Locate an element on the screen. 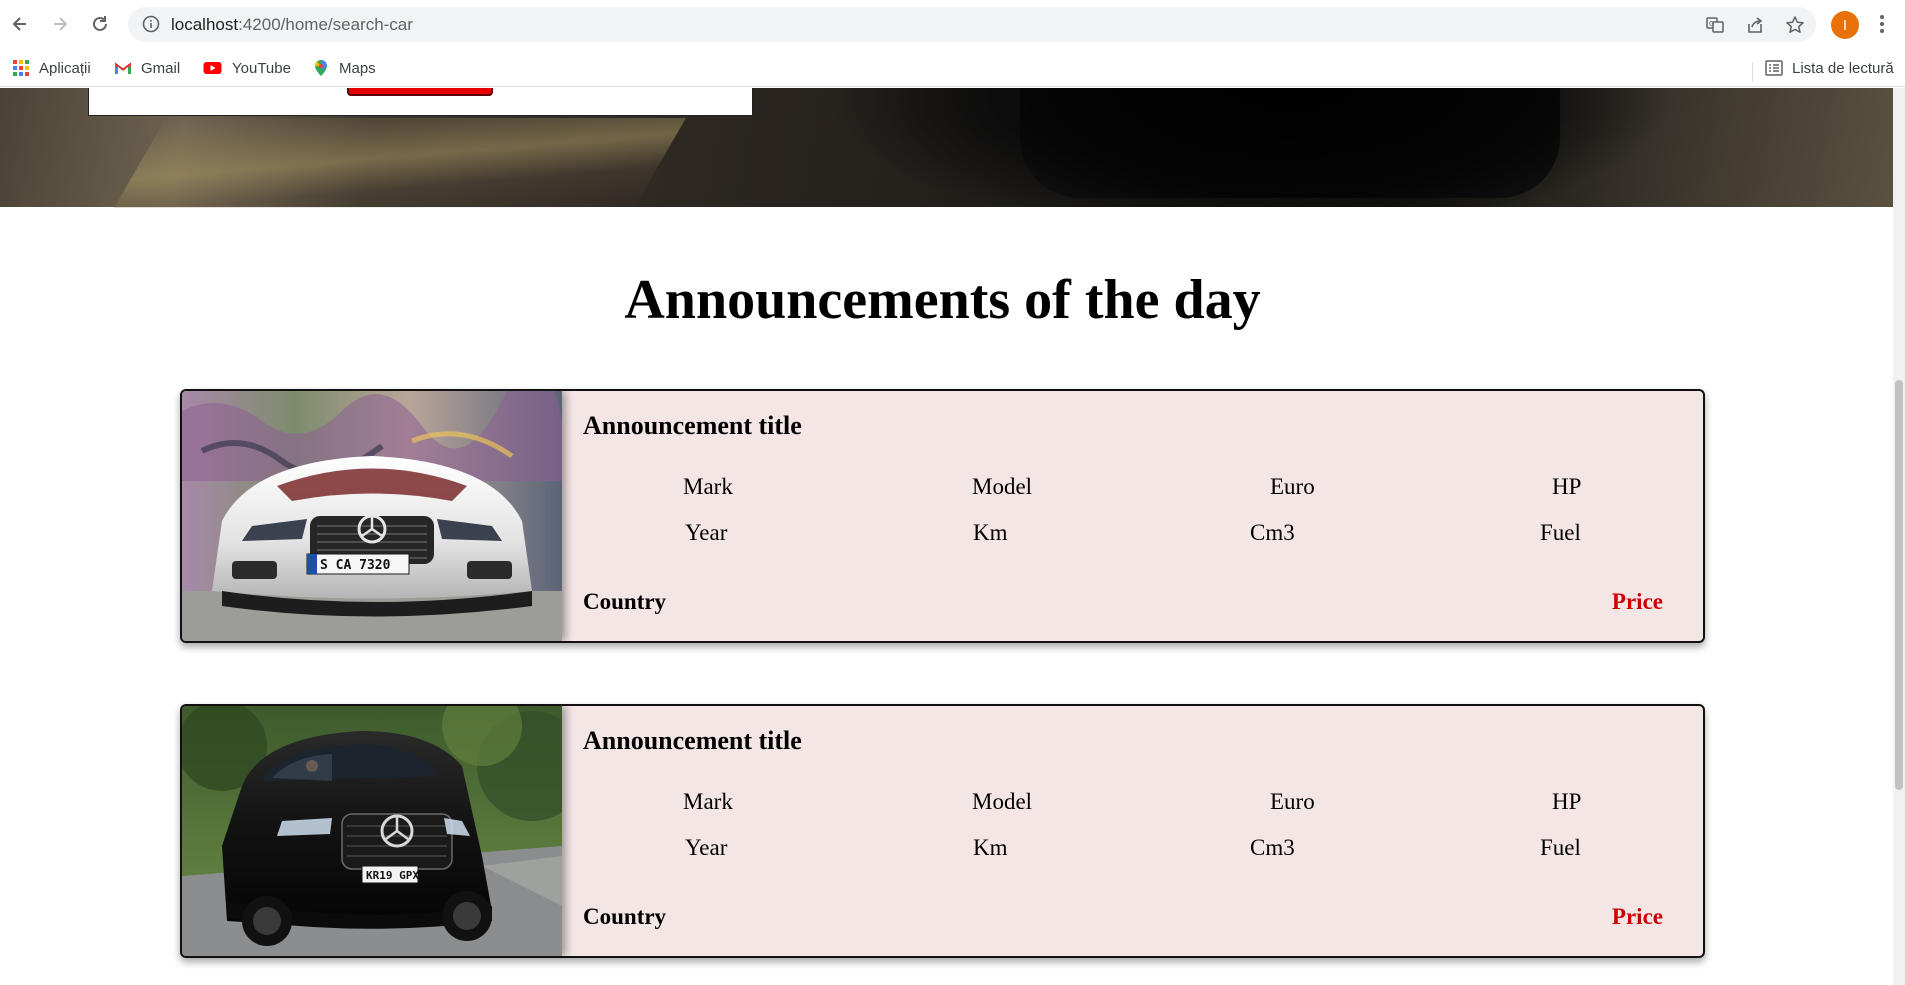 The width and height of the screenshot is (1905, 985). reload-button is located at coordinates (100, 24).